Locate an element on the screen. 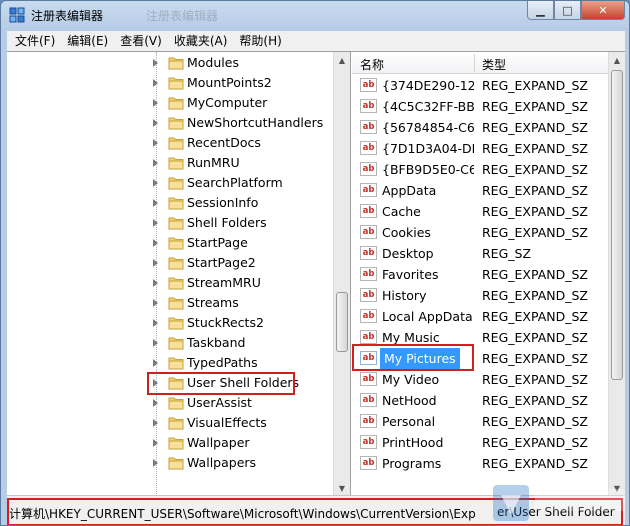  value-row: ab My Music REG_EXPAND_SZ is located at coordinates (480, 337).